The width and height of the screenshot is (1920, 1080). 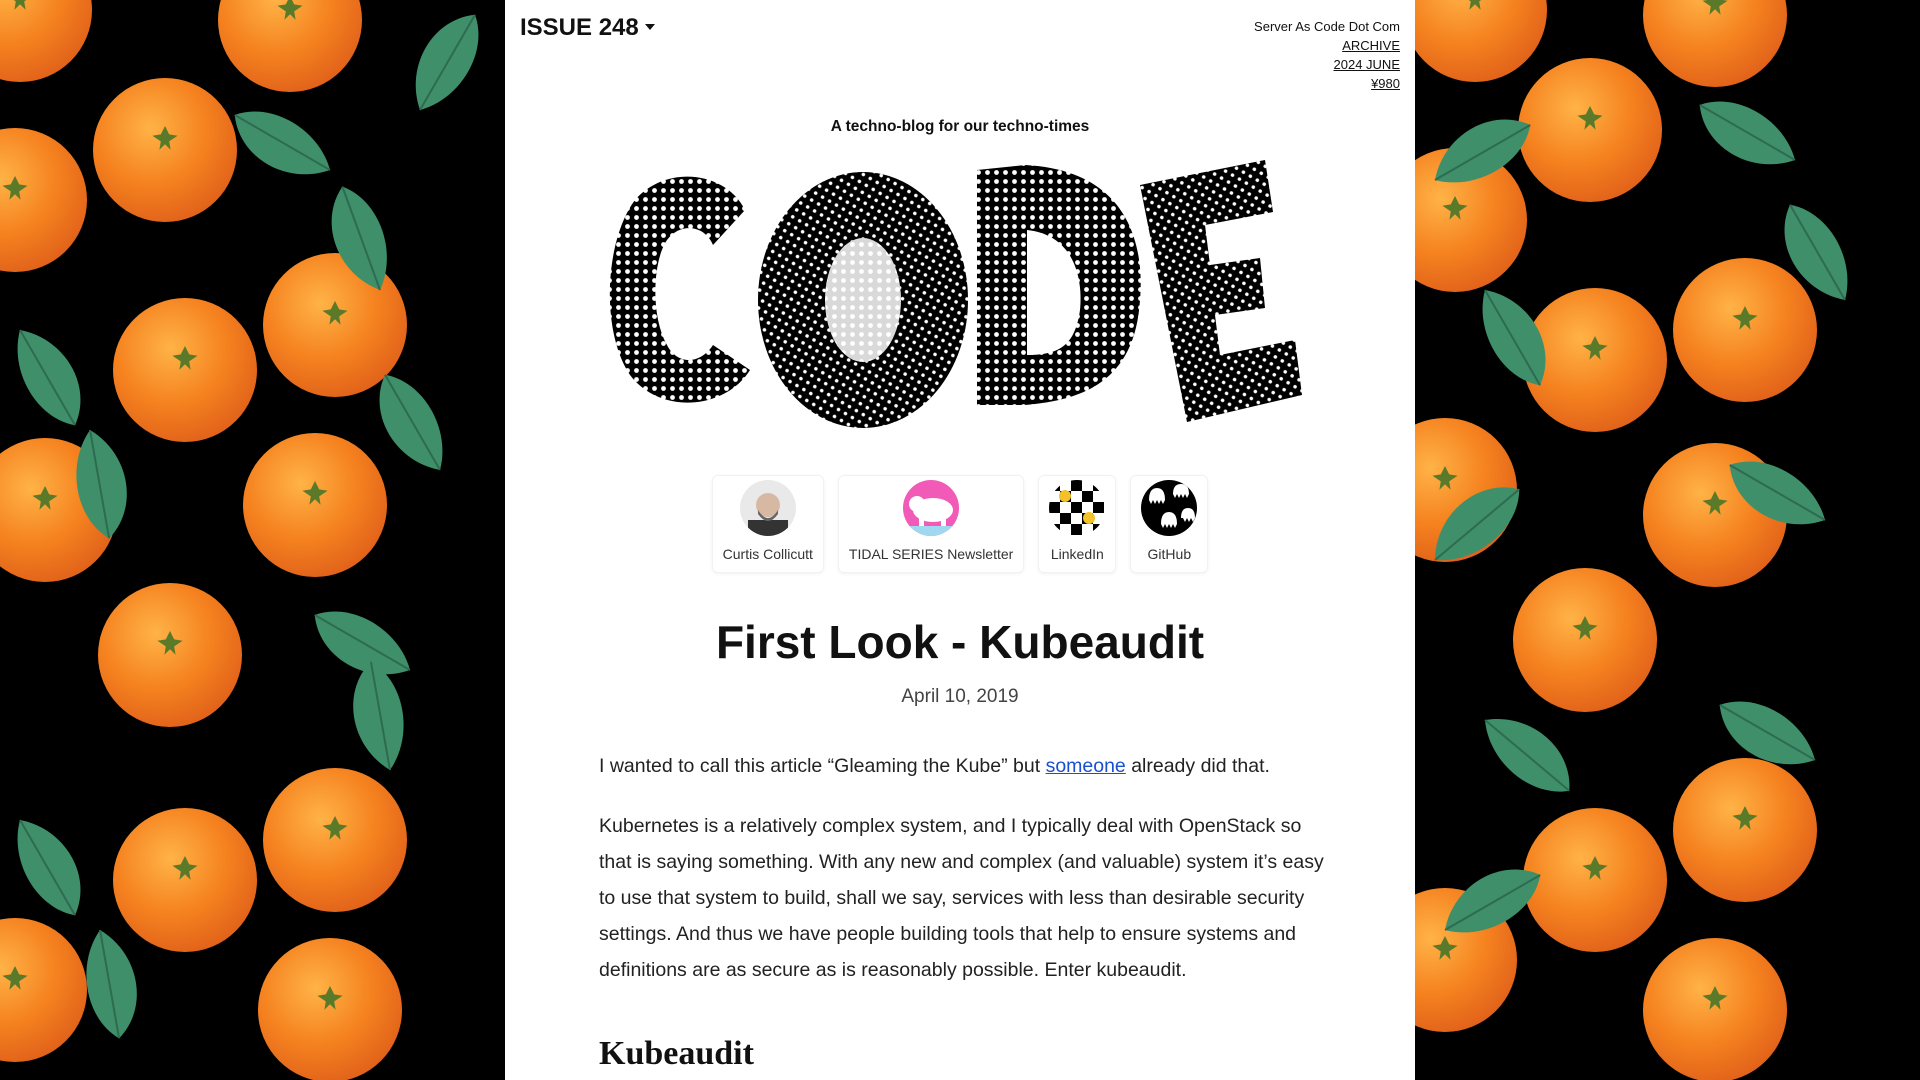 I want to click on profile-photo-icon, so click(x=767, y=508).